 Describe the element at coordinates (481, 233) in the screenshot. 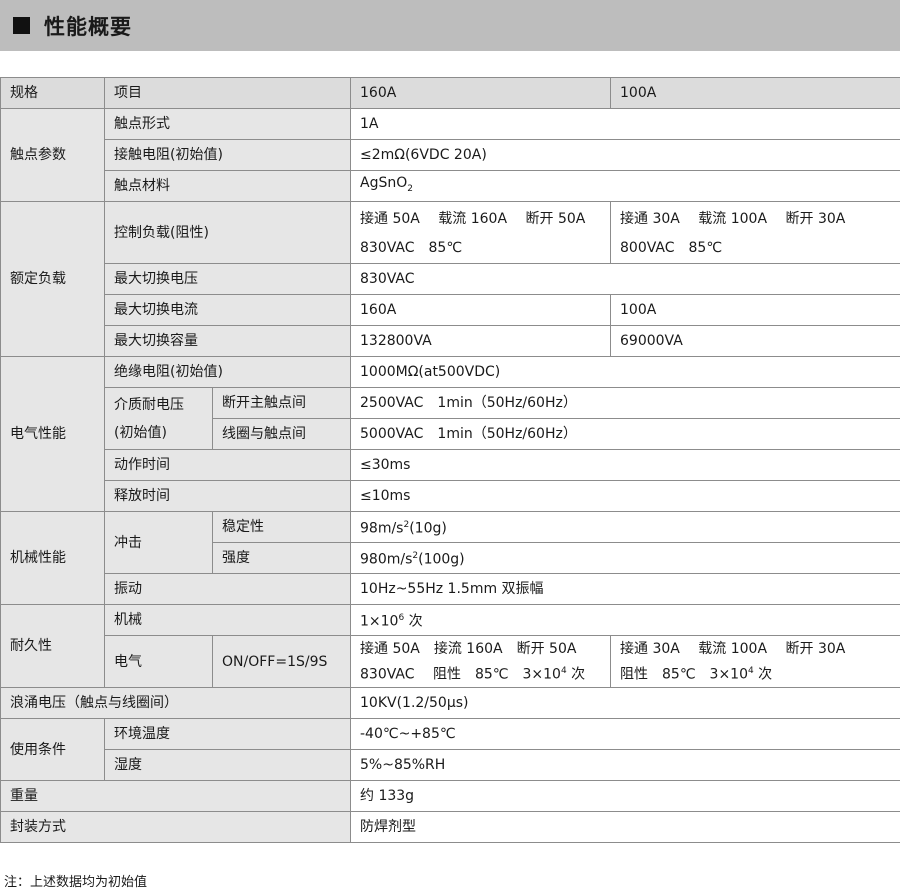

I see `control-load-160: 接通 50A 载流 160A 断开 50A 830VAC 85℃` at that location.